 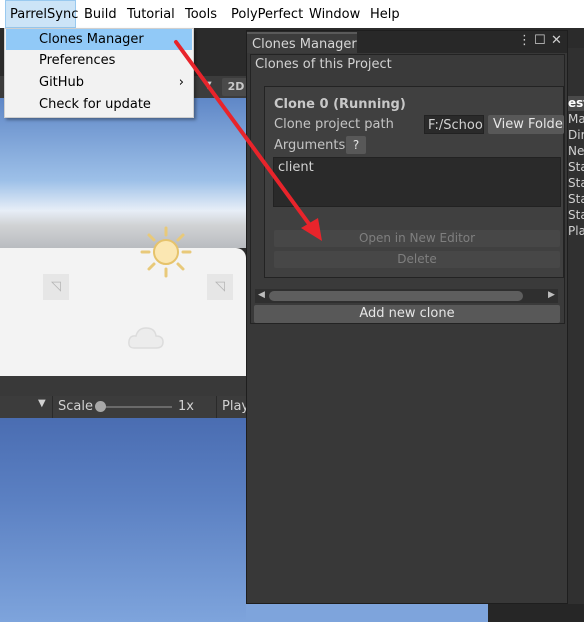 What do you see at coordinates (551, 295) in the screenshot?
I see `scroll-right-icon: ▶` at bounding box center [551, 295].